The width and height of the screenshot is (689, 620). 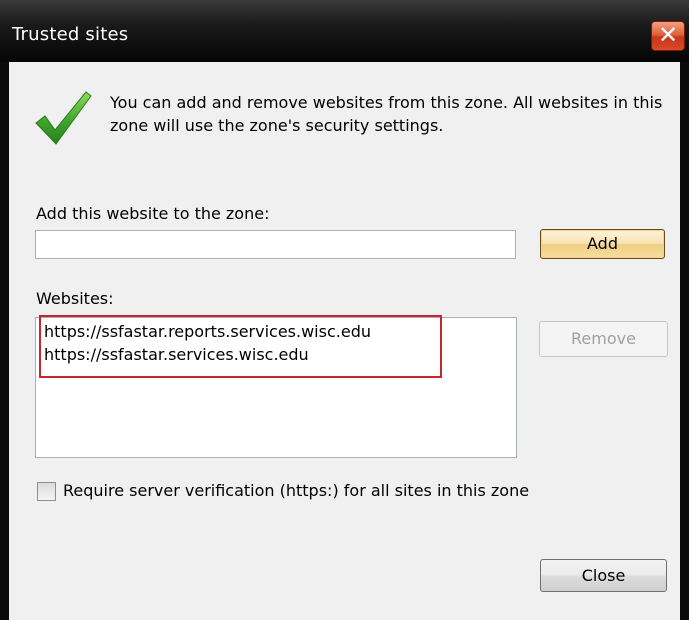 What do you see at coordinates (602, 244) in the screenshot?
I see `add-button: Add` at bounding box center [602, 244].